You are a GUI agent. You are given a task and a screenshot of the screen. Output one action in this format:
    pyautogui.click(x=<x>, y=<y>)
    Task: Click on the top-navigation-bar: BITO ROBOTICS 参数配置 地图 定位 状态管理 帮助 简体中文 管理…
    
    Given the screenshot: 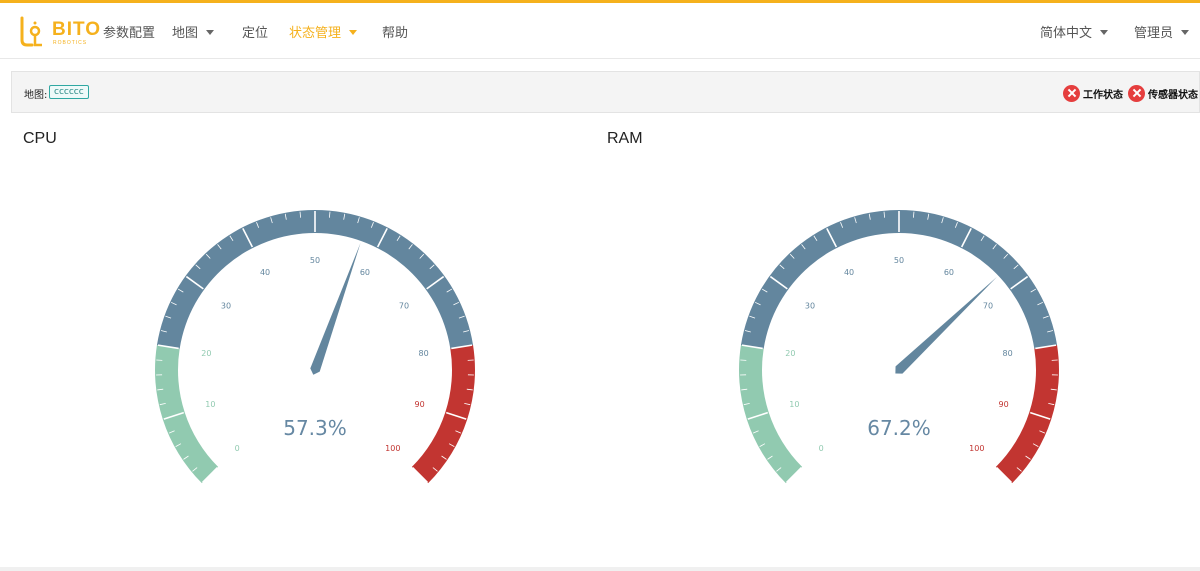 What is the action you would take?
    pyautogui.click(x=600, y=29)
    